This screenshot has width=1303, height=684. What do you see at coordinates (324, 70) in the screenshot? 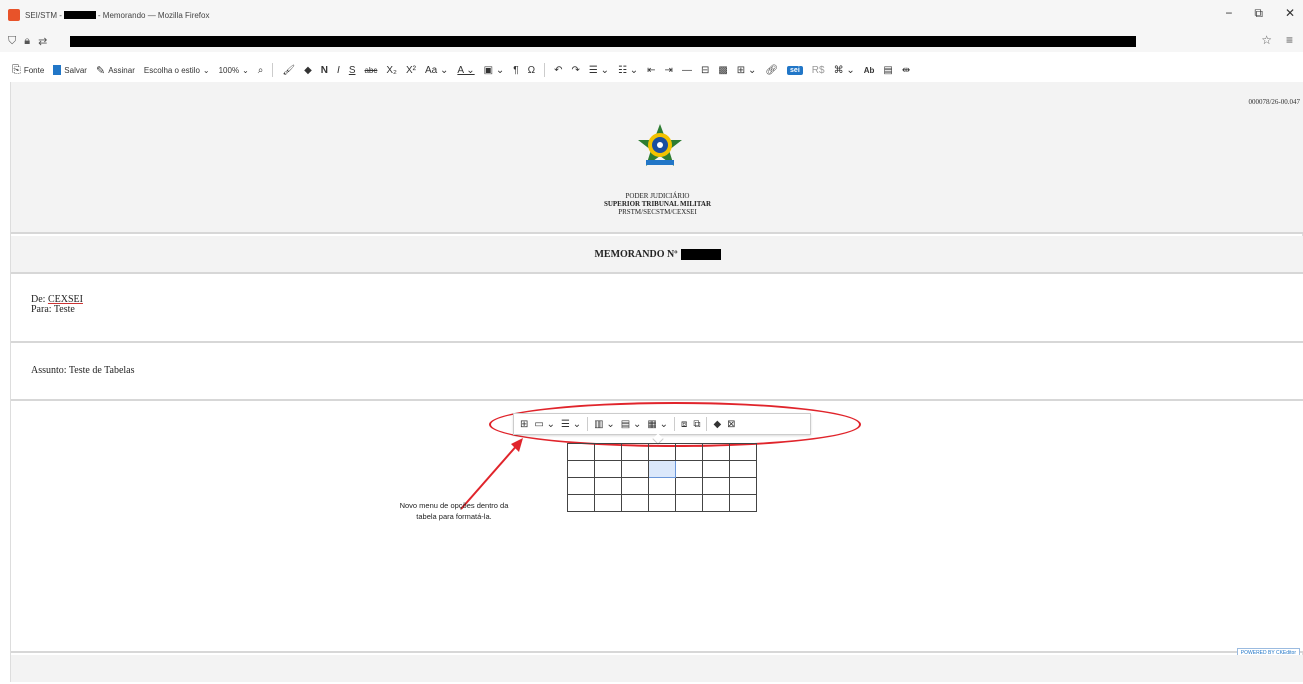
I see `bold-button: N` at bounding box center [324, 70].